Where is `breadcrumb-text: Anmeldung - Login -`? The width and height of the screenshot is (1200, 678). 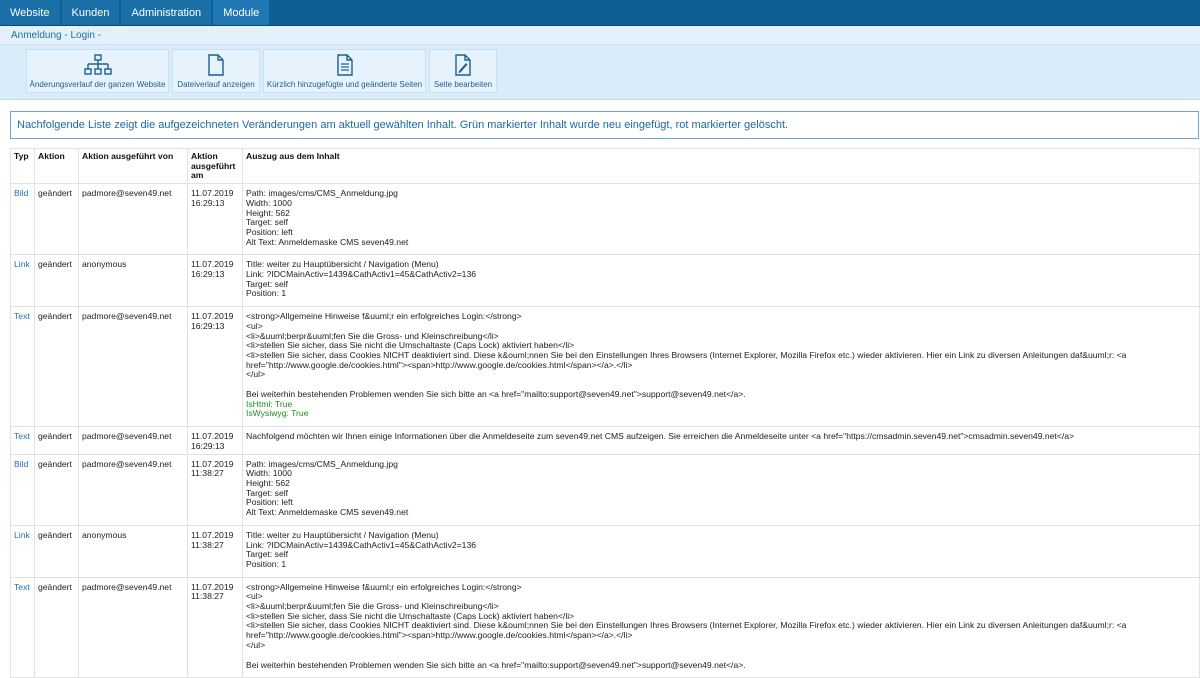 breadcrumb-text: Anmeldung - Login - is located at coordinates (56, 35).